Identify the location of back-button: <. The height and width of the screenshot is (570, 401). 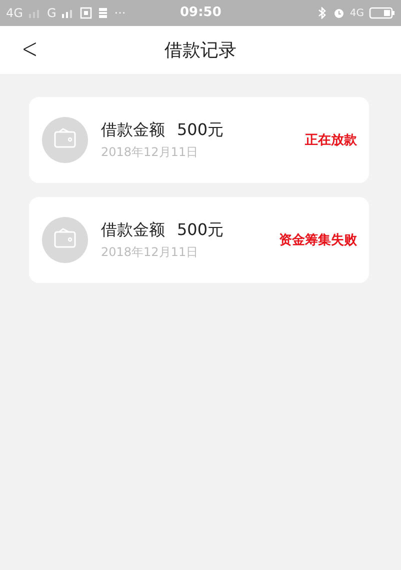
(29, 48).